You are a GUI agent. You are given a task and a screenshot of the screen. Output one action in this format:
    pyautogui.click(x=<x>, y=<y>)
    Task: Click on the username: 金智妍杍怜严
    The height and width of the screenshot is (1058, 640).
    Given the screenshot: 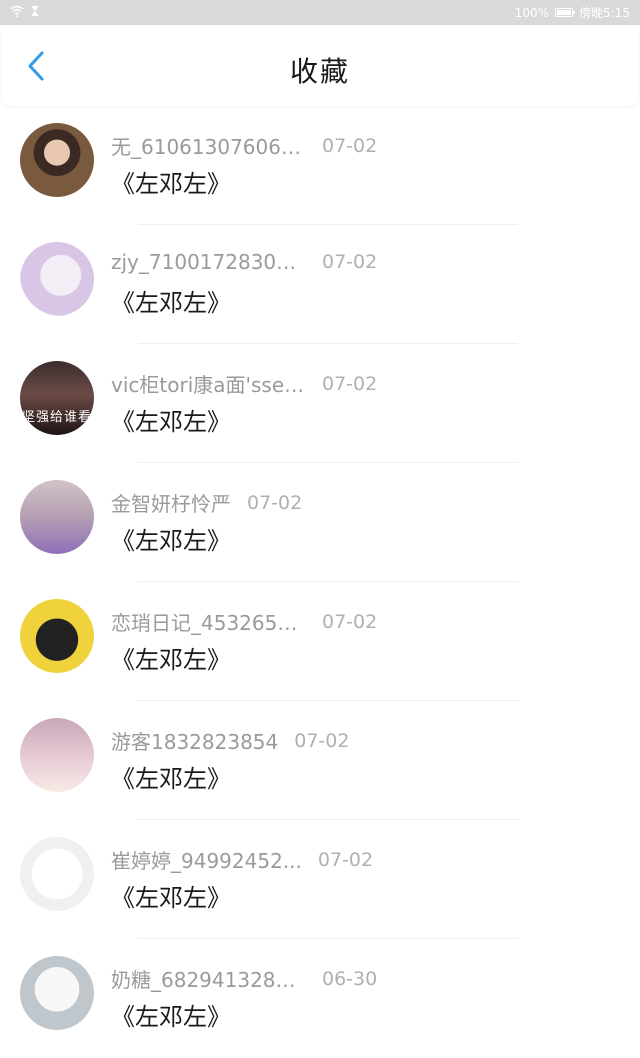 What is the action you would take?
    pyautogui.click(x=171, y=502)
    